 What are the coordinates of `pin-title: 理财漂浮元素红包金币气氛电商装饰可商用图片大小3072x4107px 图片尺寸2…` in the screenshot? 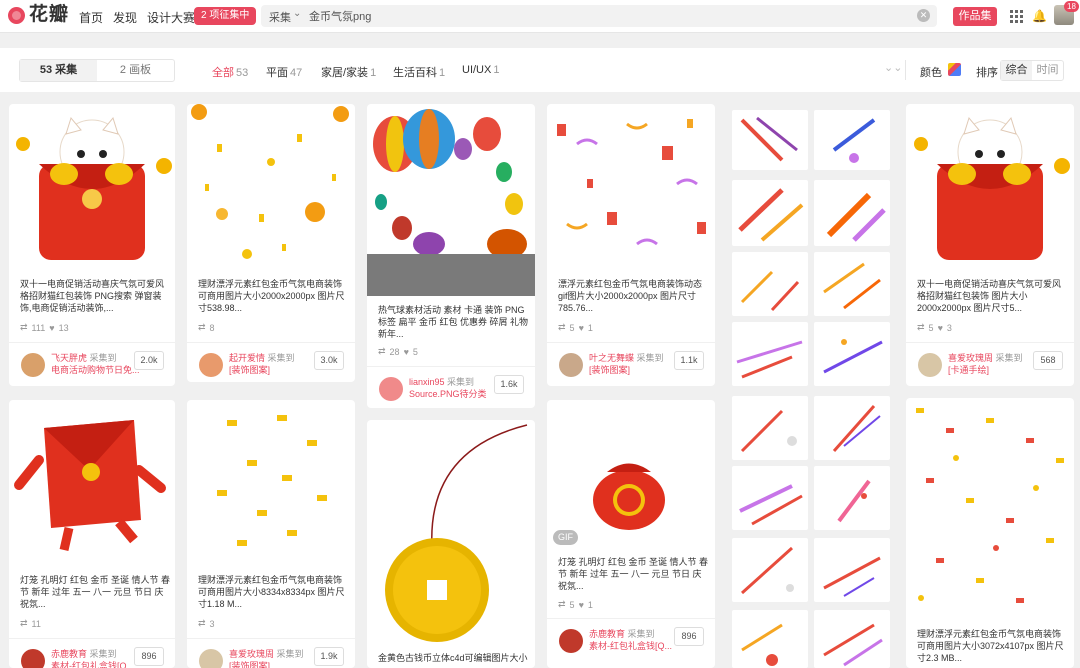 It's located at (990, 646).